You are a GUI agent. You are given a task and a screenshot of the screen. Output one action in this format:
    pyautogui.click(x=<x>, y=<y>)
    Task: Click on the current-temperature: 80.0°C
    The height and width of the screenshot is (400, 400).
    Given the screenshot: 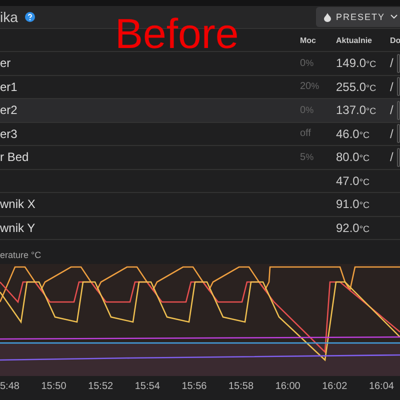 What is the action you would take?
    pyautogui.click(x=353, y=157)
    